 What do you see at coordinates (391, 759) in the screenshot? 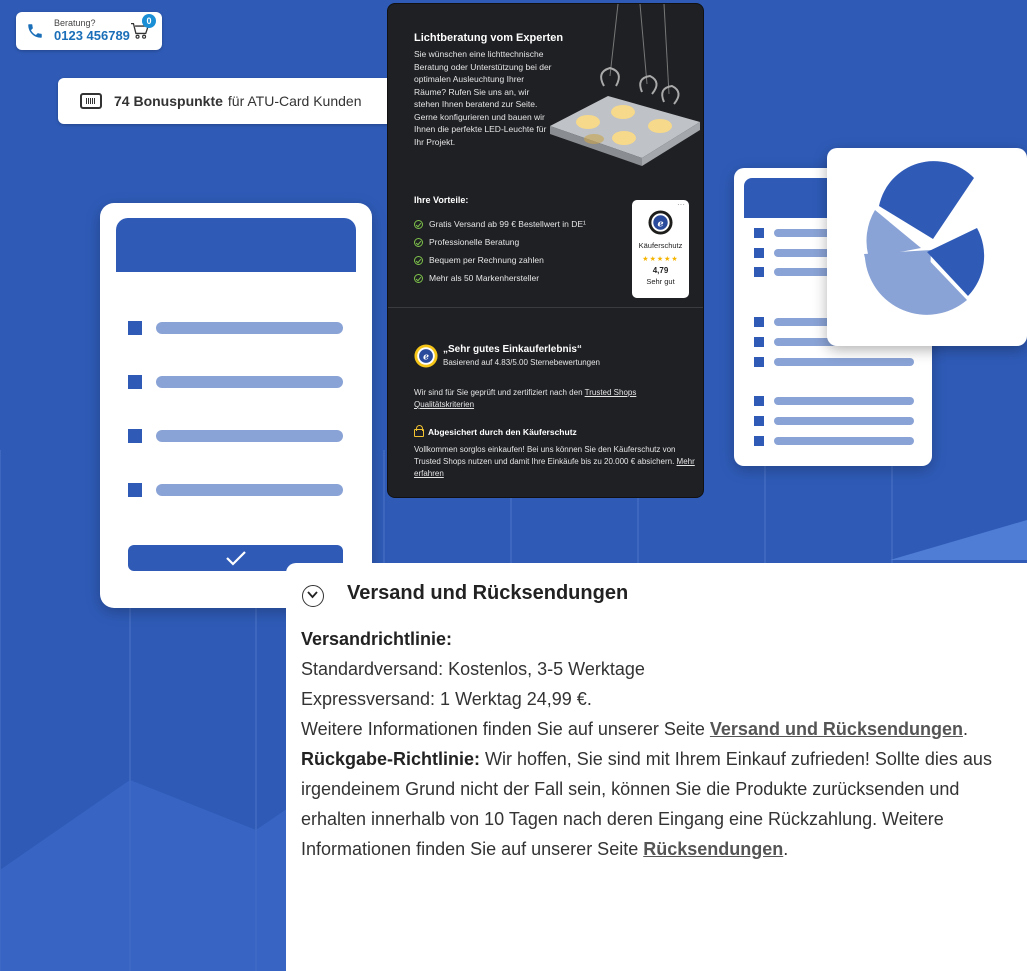
I see `return-policy-heading: Rückgabe-Richtlinie:` at bounding box center [391, 759].